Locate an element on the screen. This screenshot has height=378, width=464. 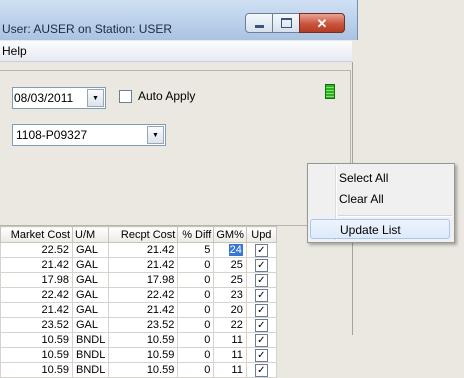
col-recpt-cost: Recpt Cost is located at coordinates (143, 234).